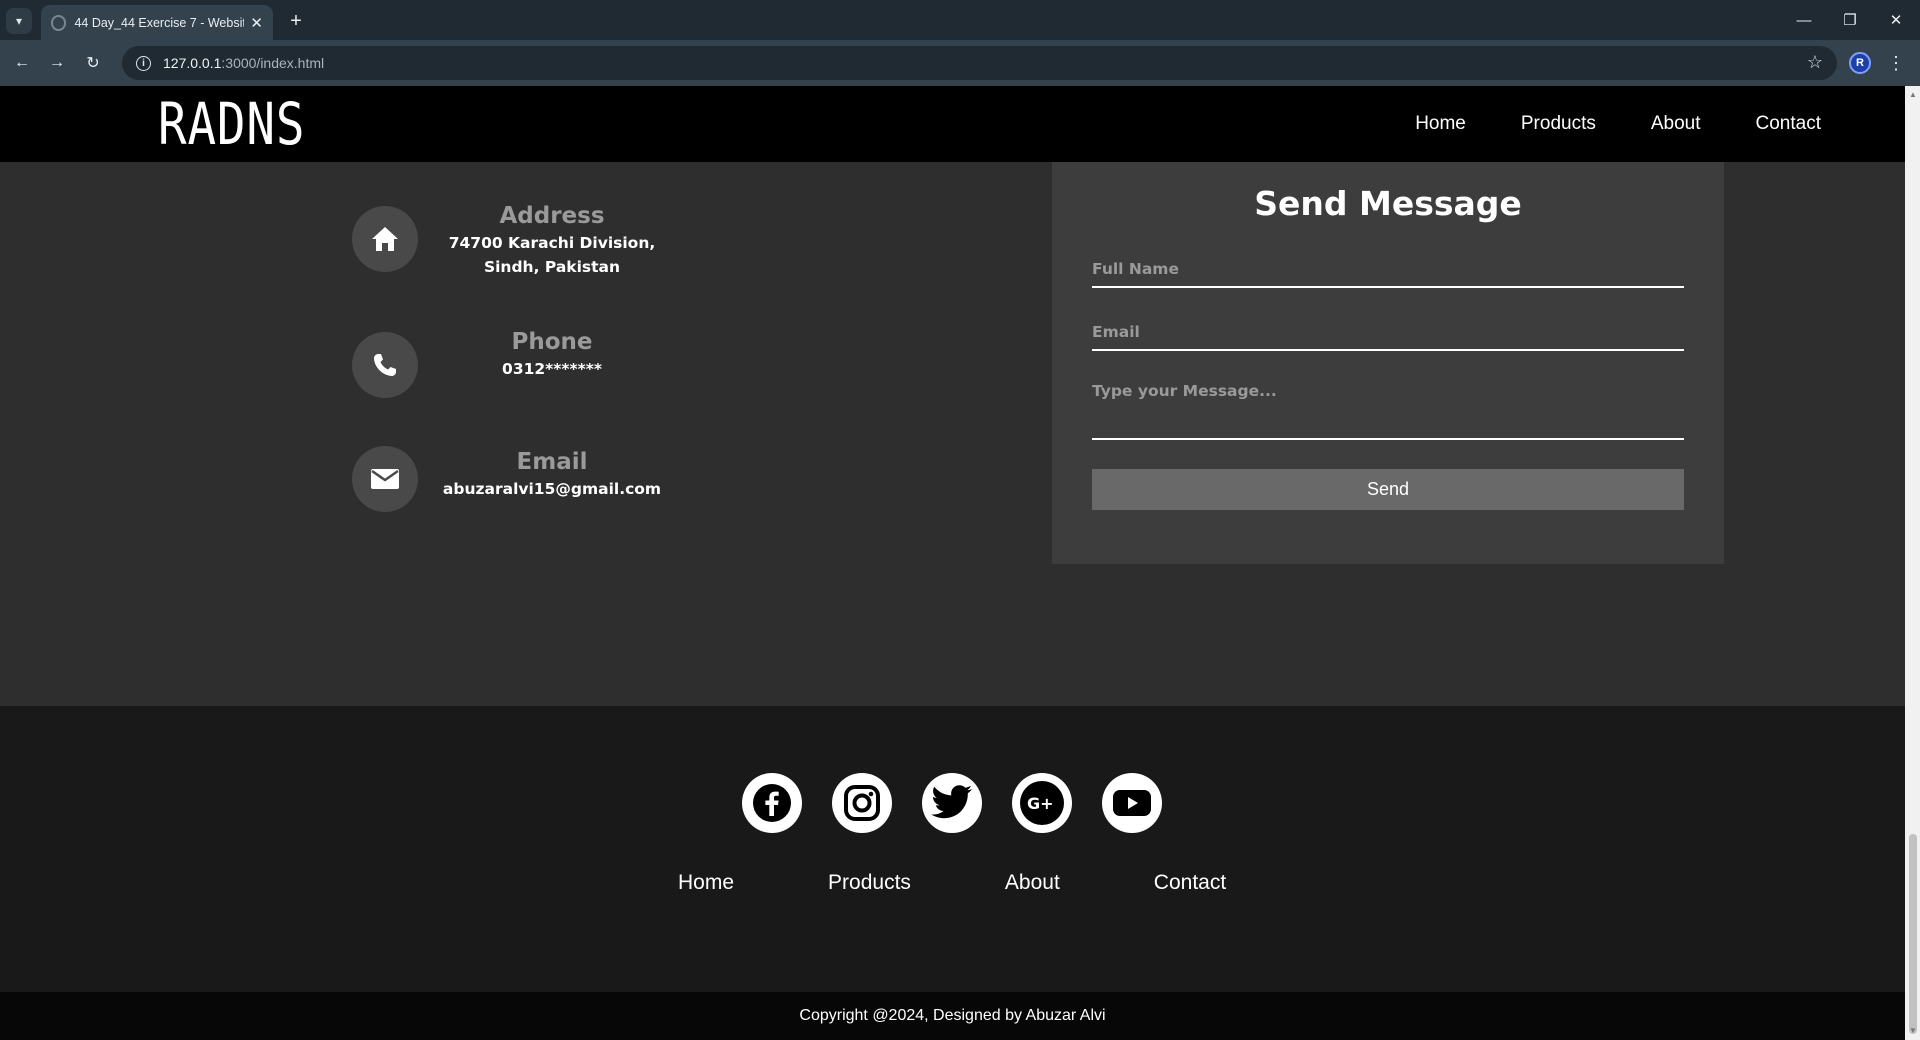 Image resolution: width=1920 pixels, height=1040 pixels. Describe the element at coordinates (1032, 883) in the screenshot. I see `footer-link-about: About` at that location.